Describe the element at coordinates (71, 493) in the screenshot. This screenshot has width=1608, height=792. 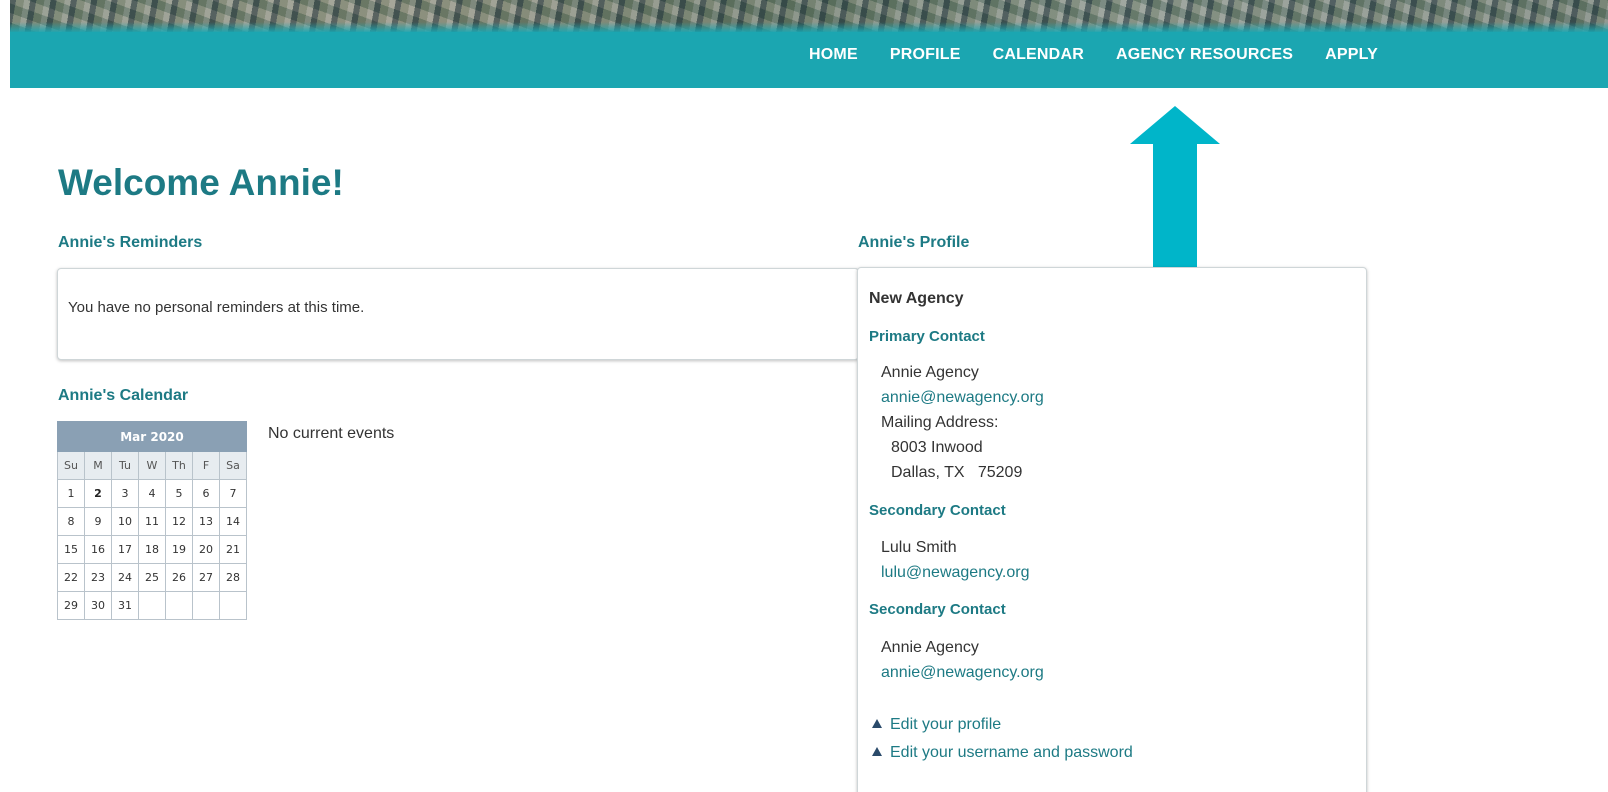
I see `calendar-day: 1` at that location.